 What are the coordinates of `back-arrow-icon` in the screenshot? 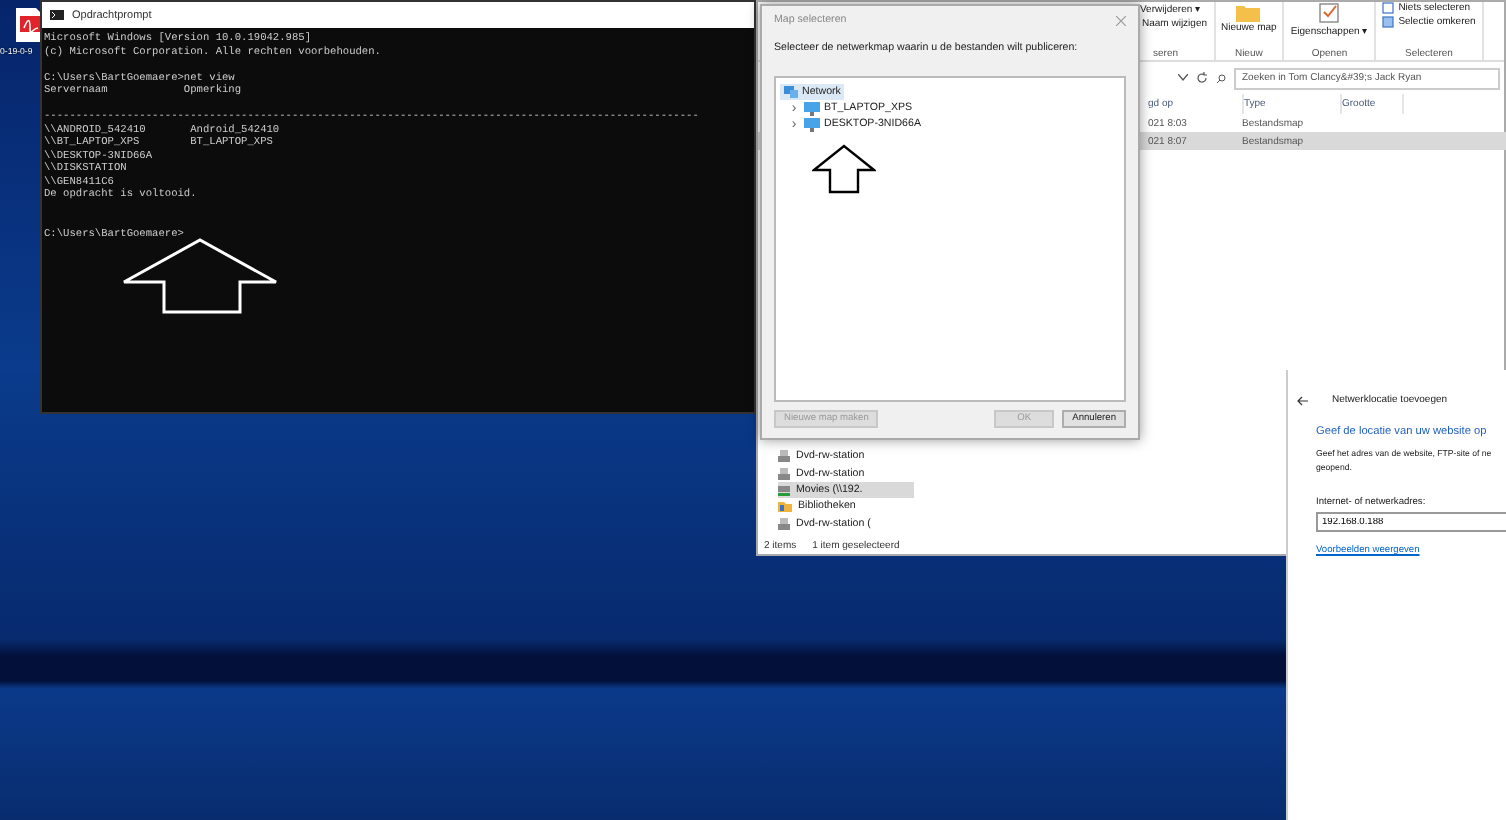 It's located at (1302, 400).